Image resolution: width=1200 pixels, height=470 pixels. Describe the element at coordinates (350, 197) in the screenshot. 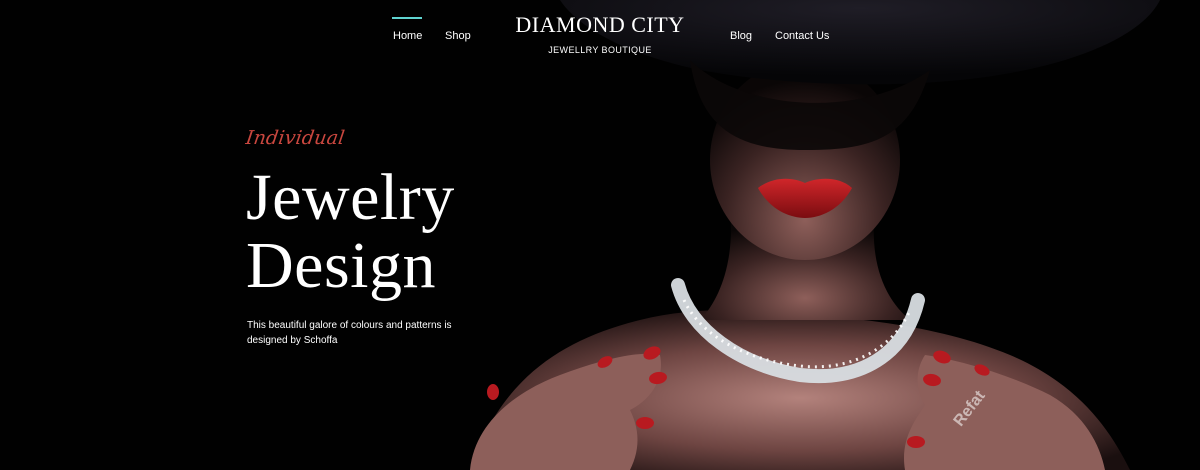

I see `hero-headline-line1: Jewelry` at that location.